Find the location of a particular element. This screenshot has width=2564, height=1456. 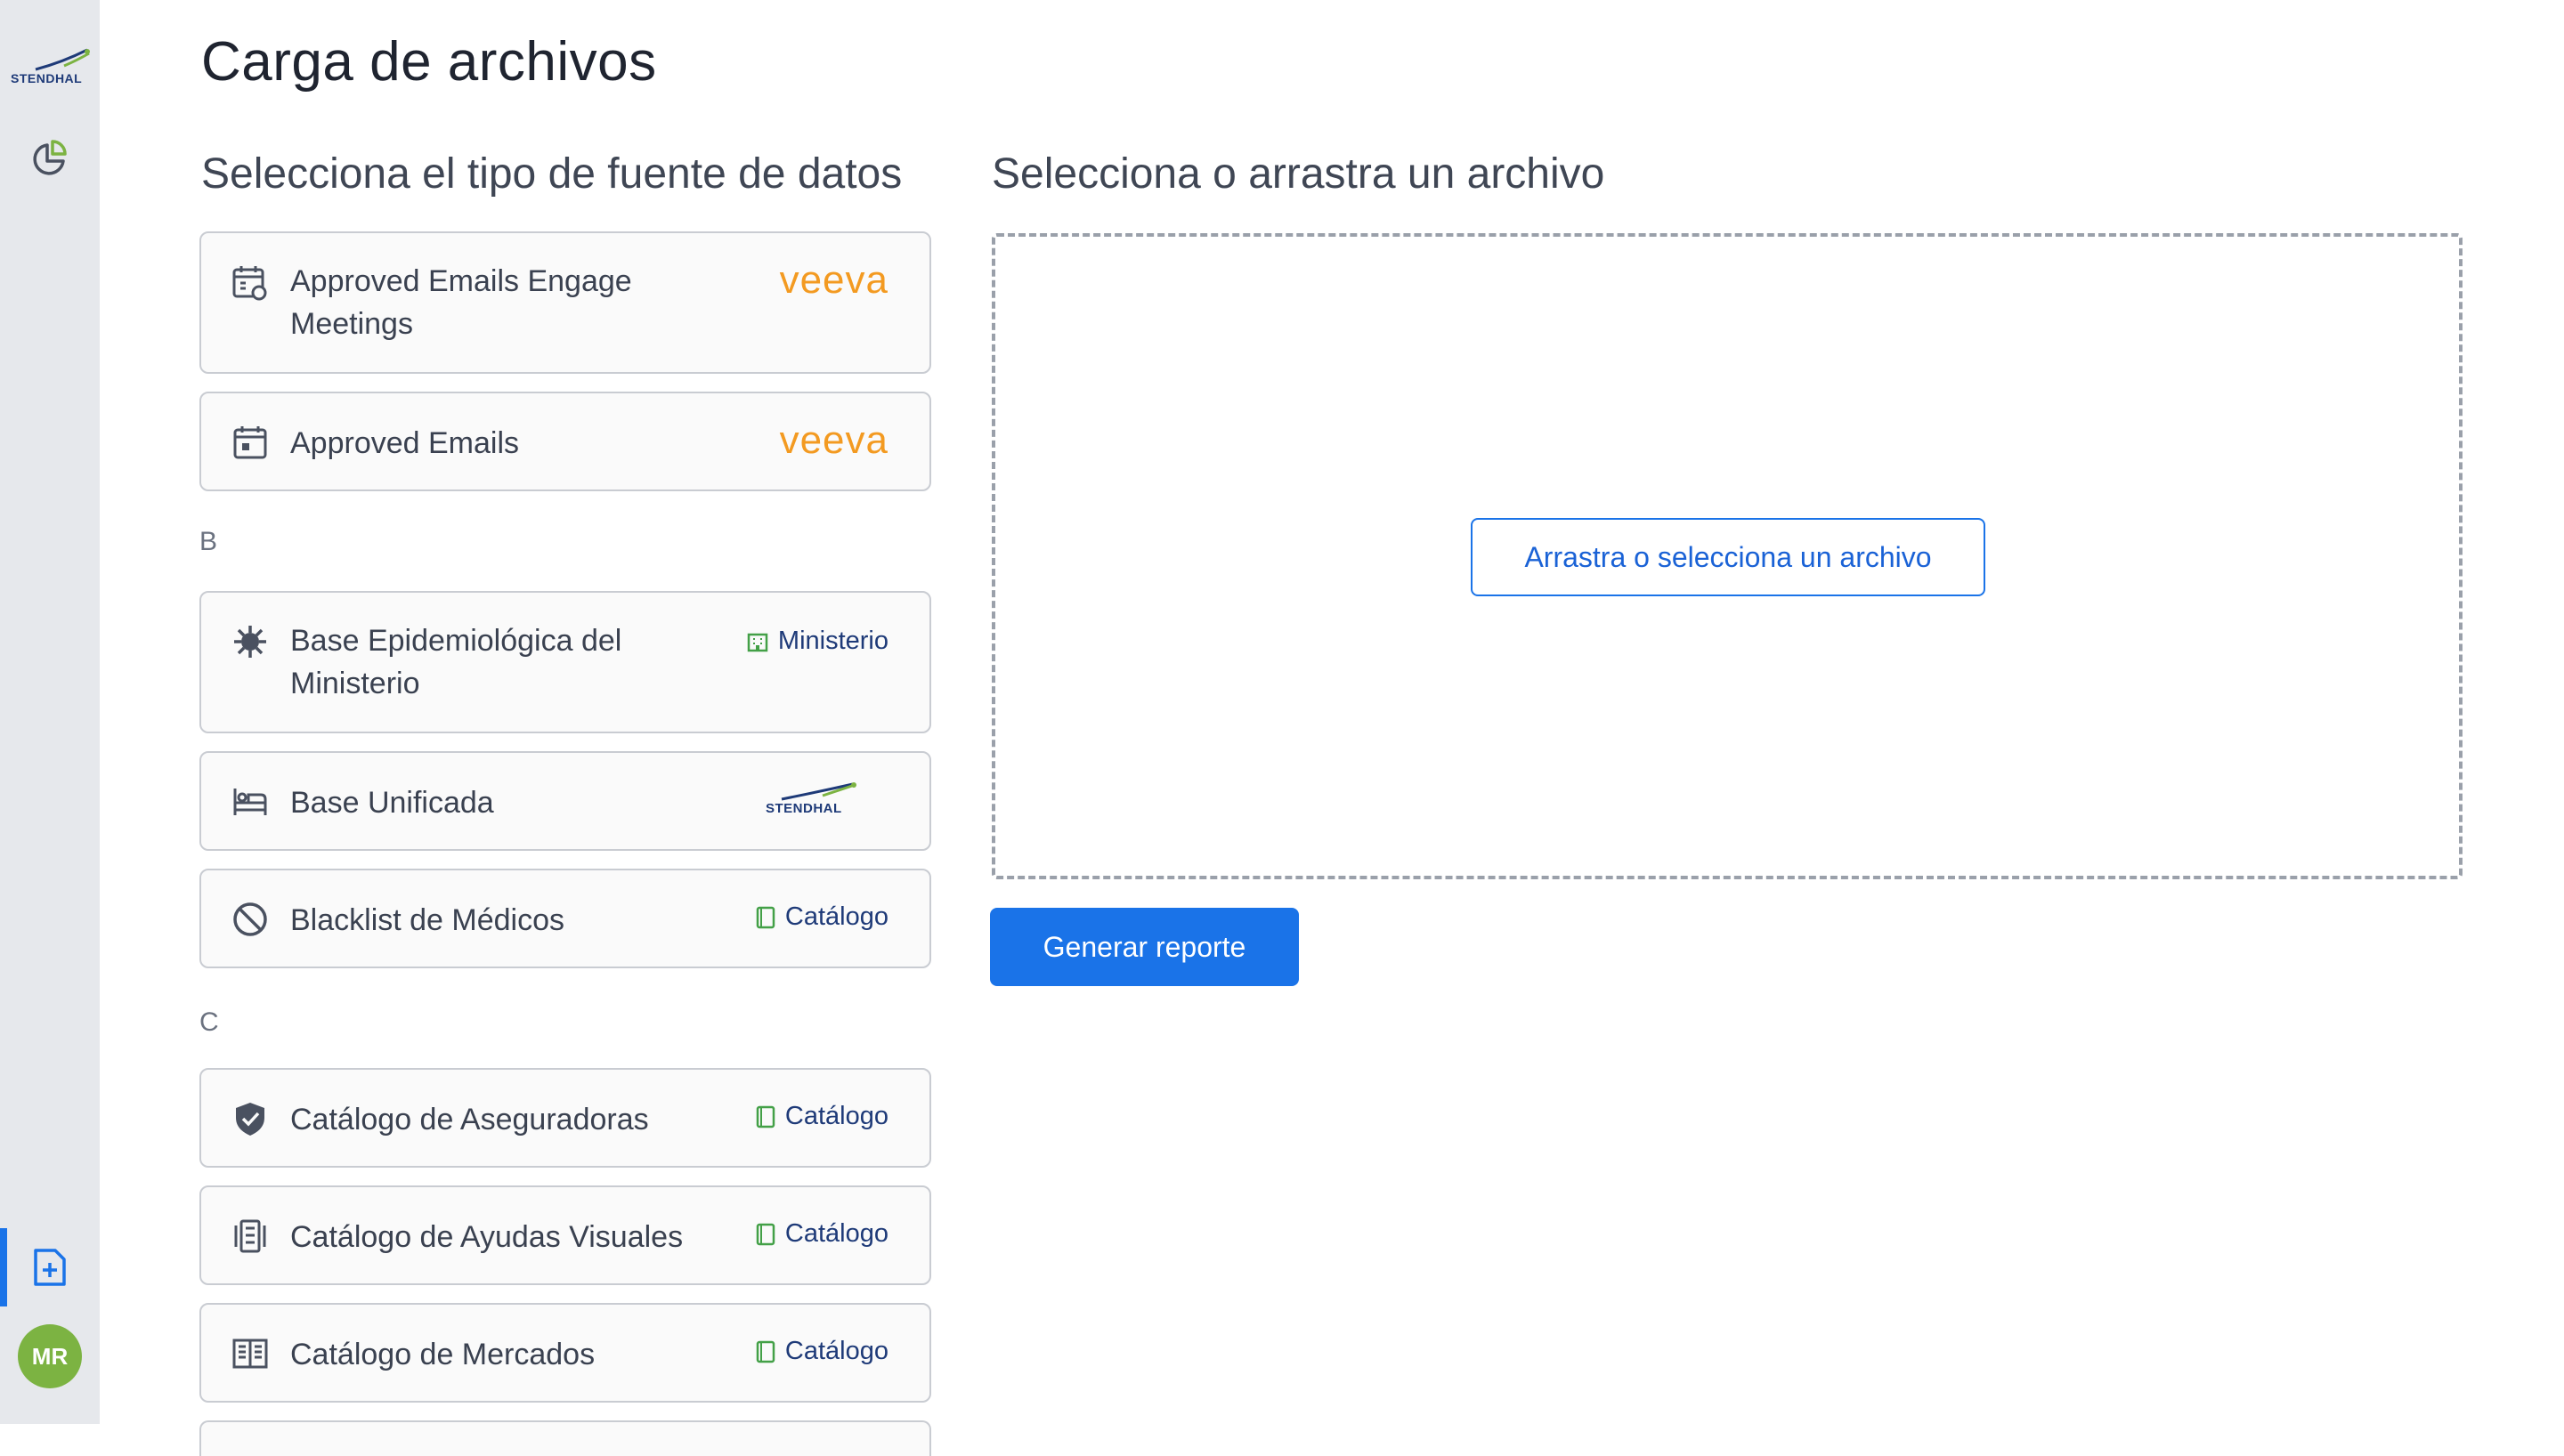

source-card-catalogo-ayudas-visuales: Catálogo de Ayudas Visuales Catálogo is located at coordinates (565, 1235).